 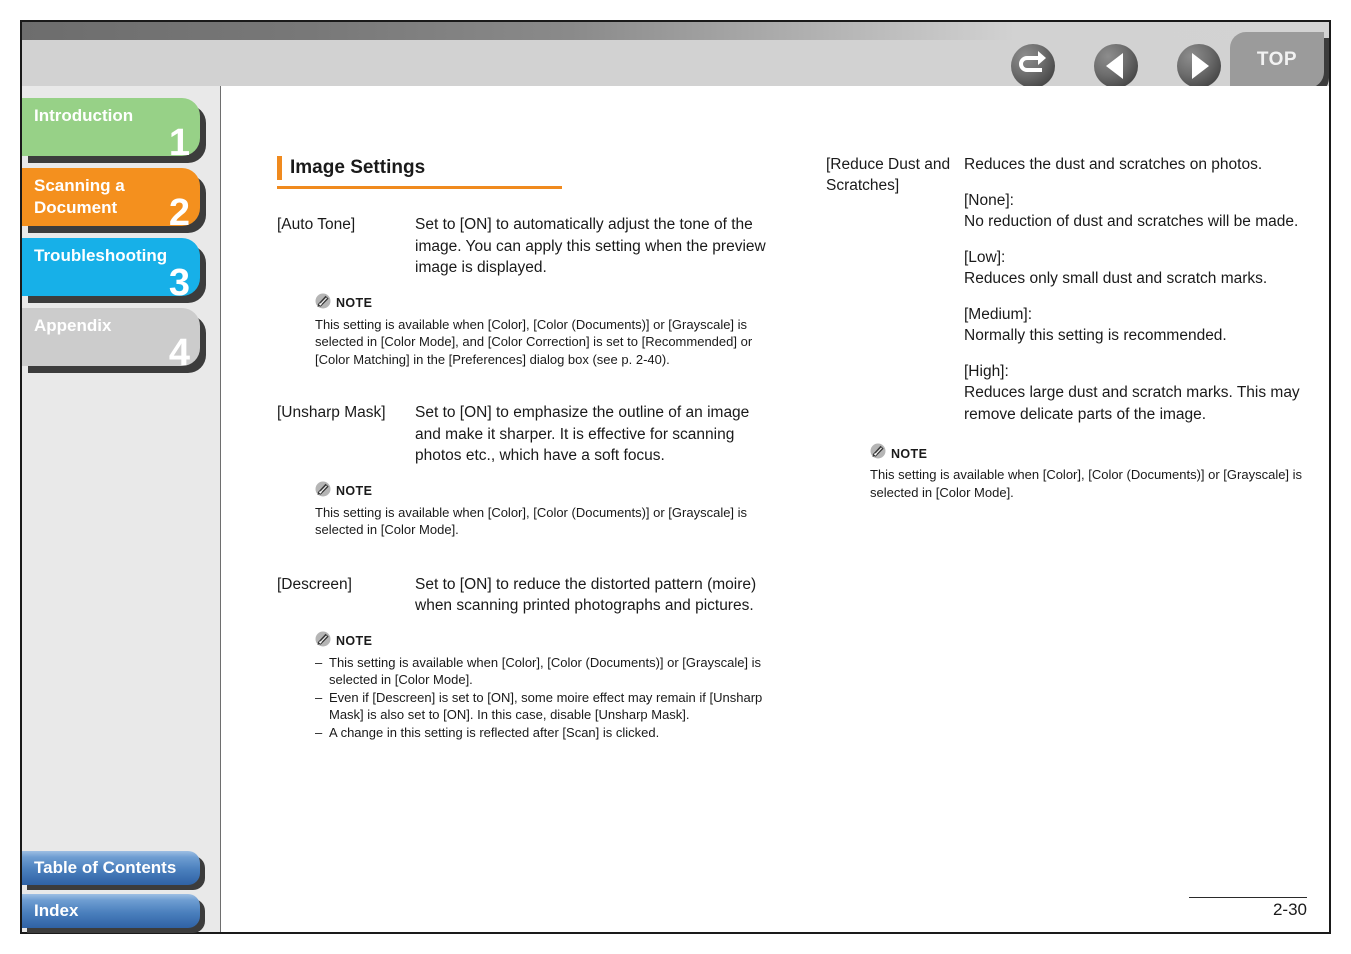 What do you see at coordinates (1248, 908) in the screenshot?
I see `page-footer: 2-30` at bounding box center [1248, 908].